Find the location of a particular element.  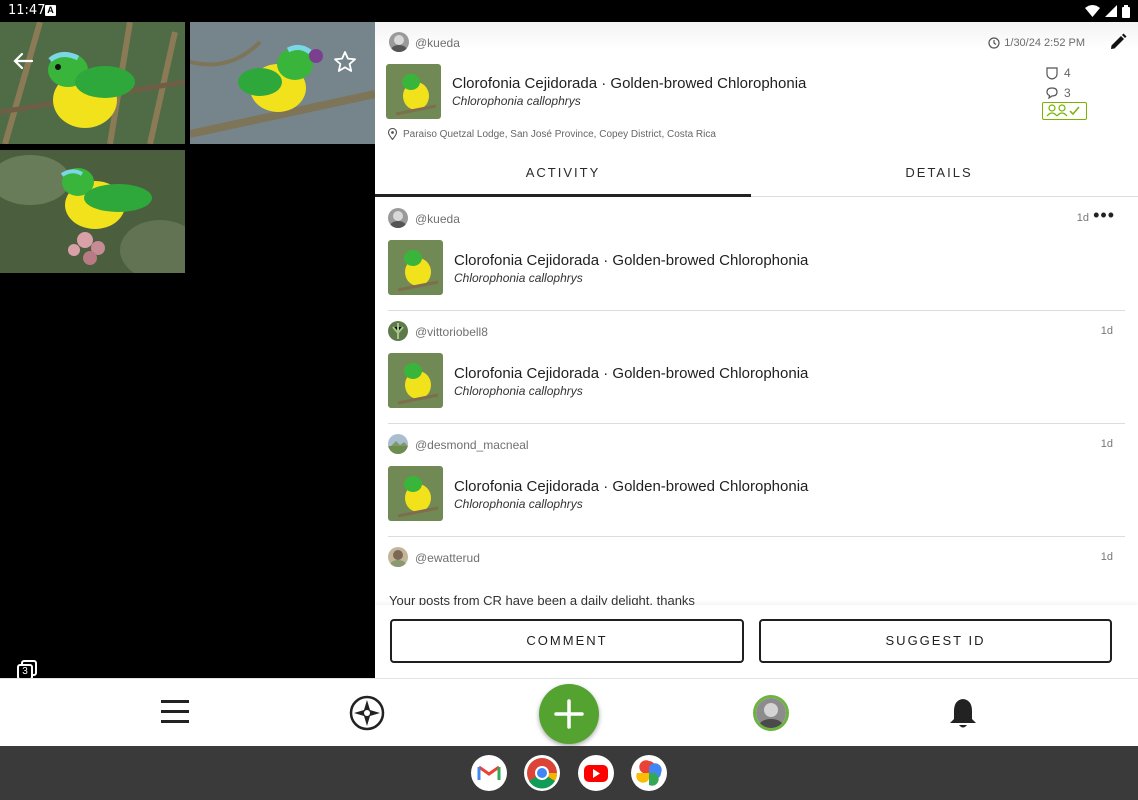

google-photos-icon is located at coordinates (649, 773).